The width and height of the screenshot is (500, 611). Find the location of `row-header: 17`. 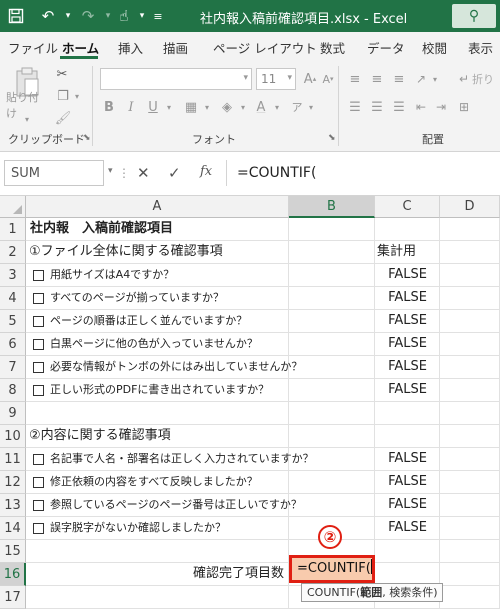

row-header: 17 is located at coordinates (13, 597).